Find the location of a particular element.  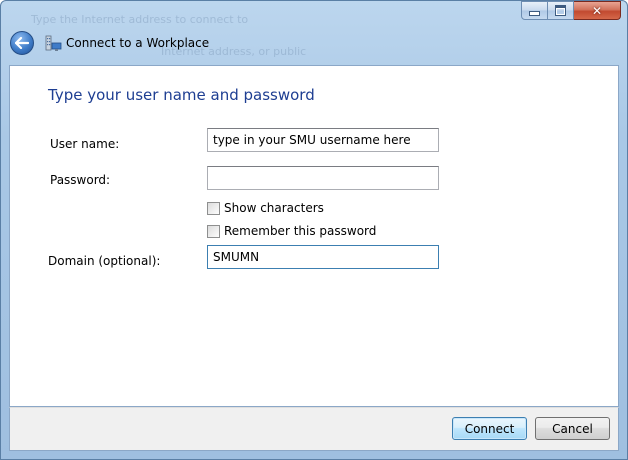

caption-buttons: ✕ is located at coordinates (571, 10).